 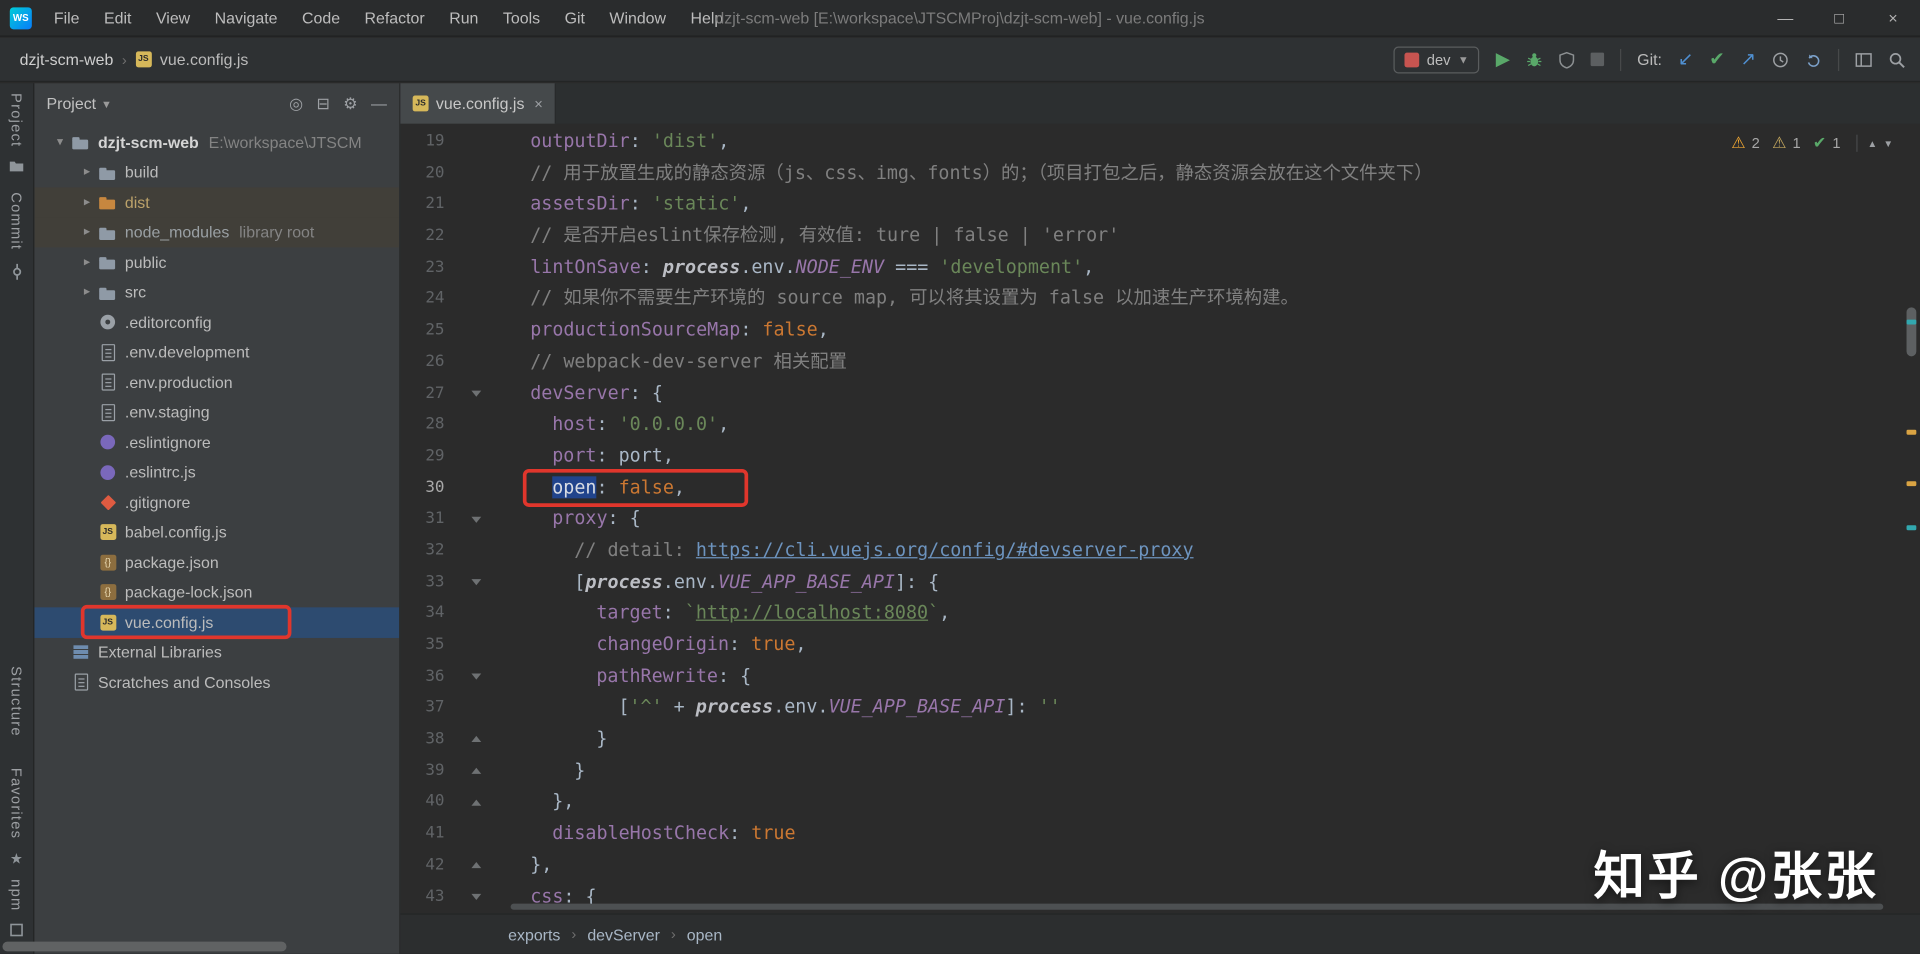 I want to click on tree-item-node-modules: ▸ node_modules library root, so click(x=217, y=232).